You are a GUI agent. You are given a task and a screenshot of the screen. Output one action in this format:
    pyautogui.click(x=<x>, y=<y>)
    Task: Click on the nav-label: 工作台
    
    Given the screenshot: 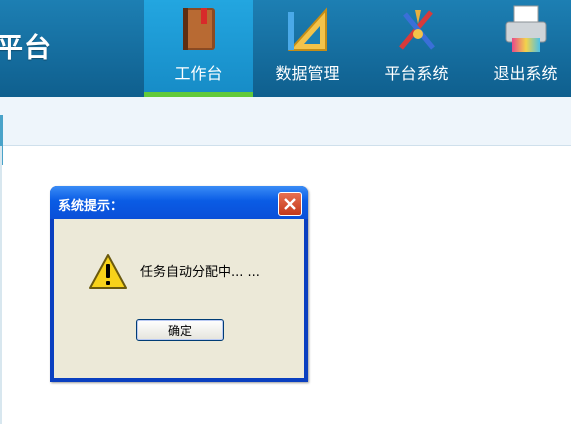 What is the action you would take?
    pyautogui.click(x=198, y=73)
    